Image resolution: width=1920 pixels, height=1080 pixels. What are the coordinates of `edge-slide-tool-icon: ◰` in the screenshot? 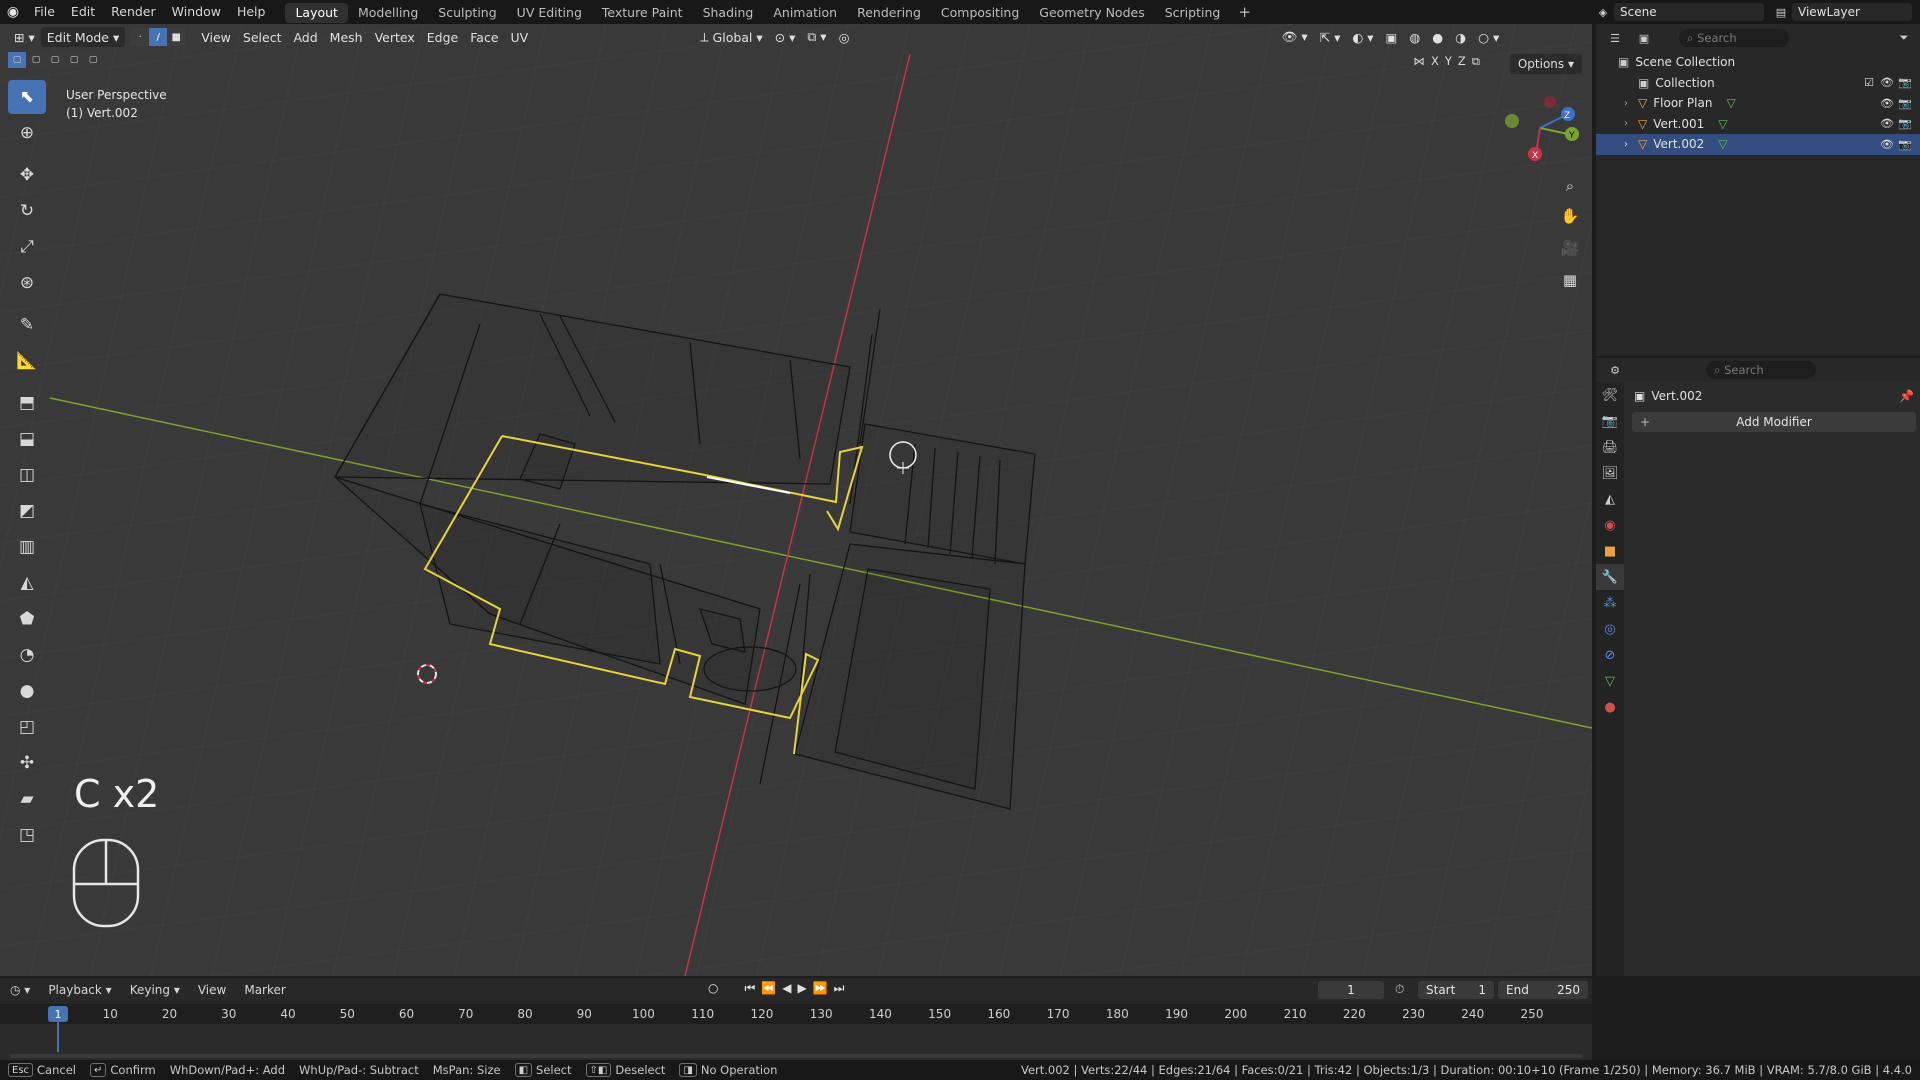 It's located at (27, 727).